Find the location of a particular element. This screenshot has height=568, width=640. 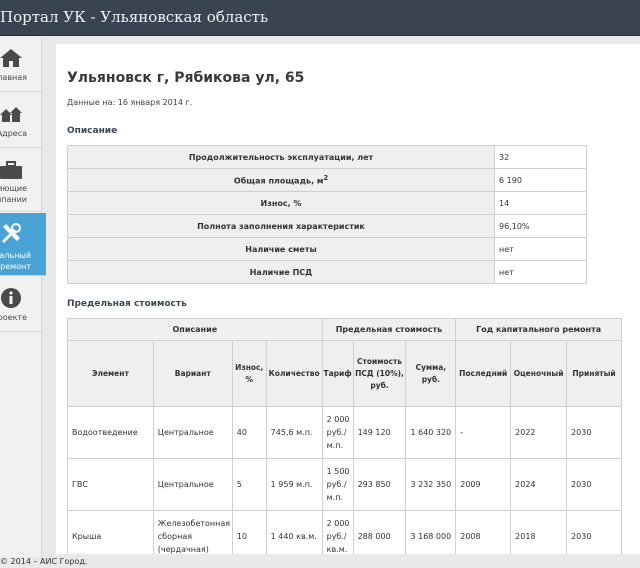

sidebar-item-label: мпании is located at coordinates (13, 199).